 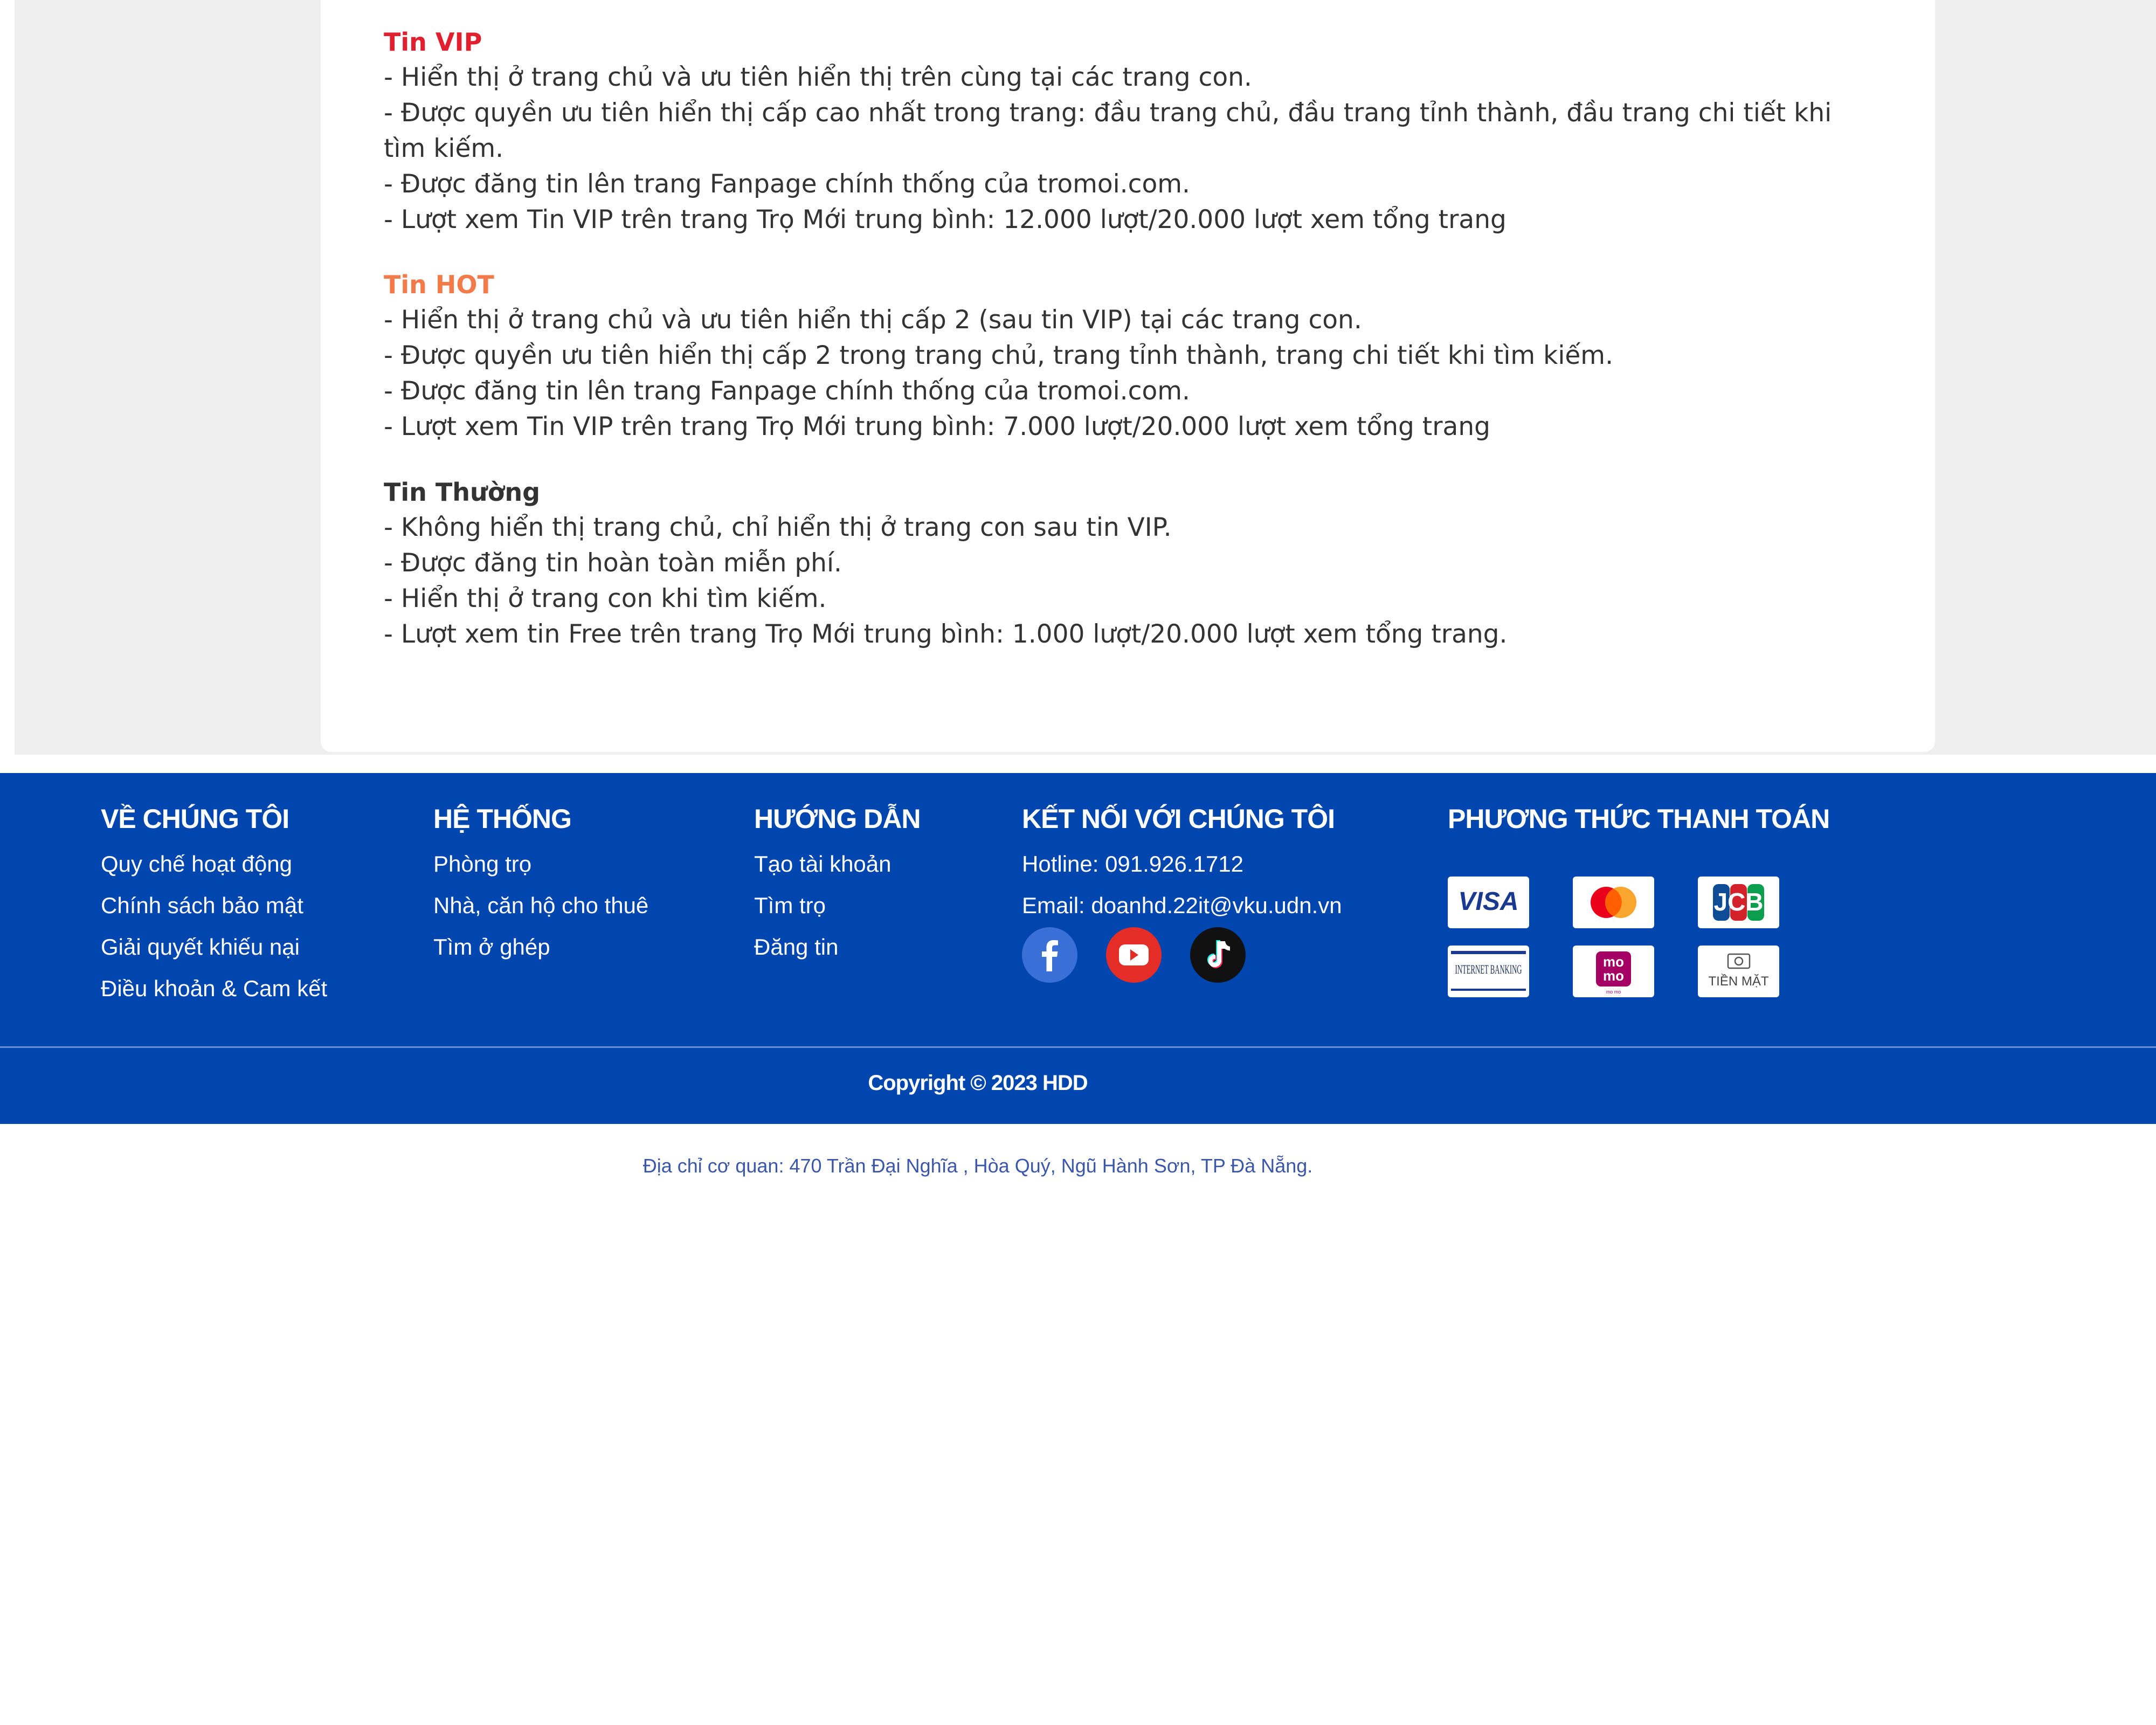 What do you see at coordinates (1739, 981) in the screenshot?
I see `cash-label: TIỀN MẶT` at bounding box center [1739, 981].